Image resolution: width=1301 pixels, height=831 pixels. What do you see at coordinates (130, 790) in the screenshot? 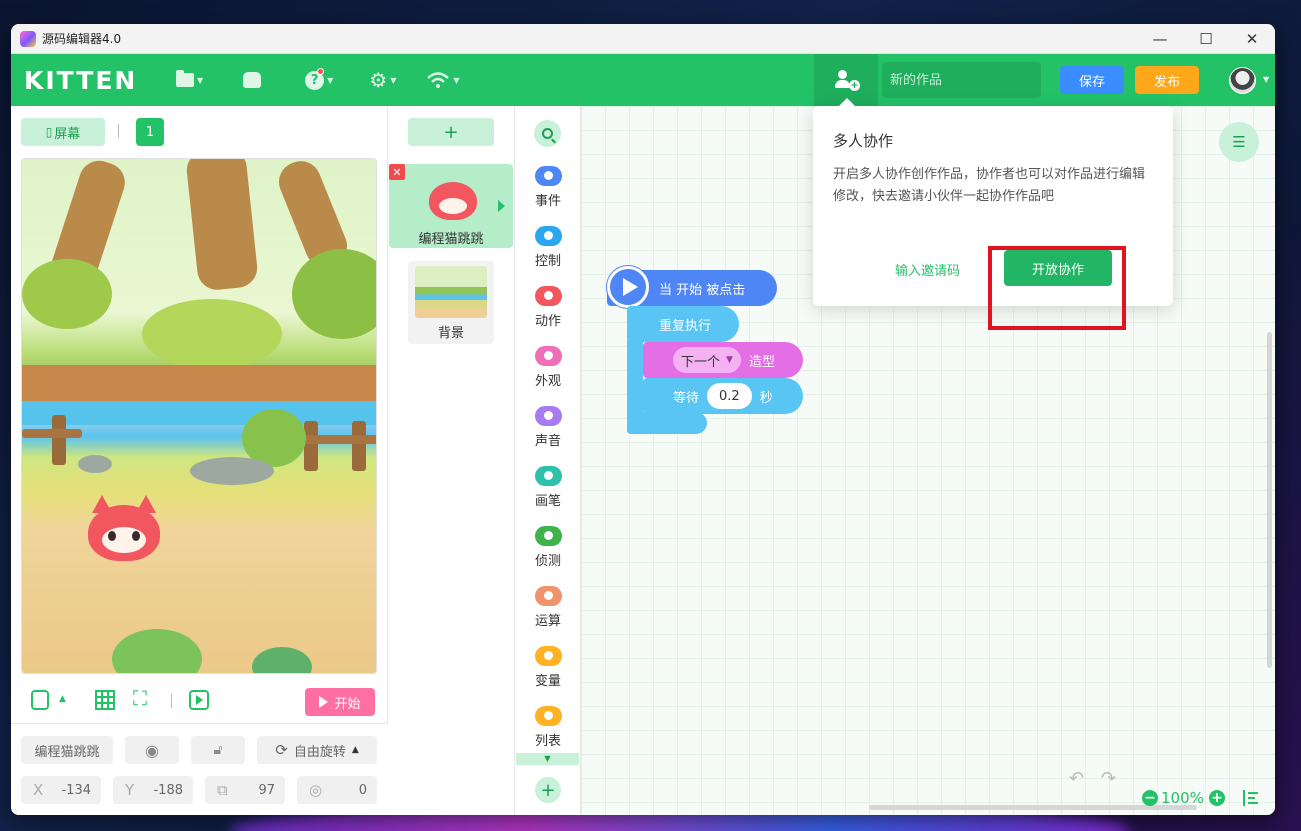
I see `y-label: Y` at bounding box center [130, 790].